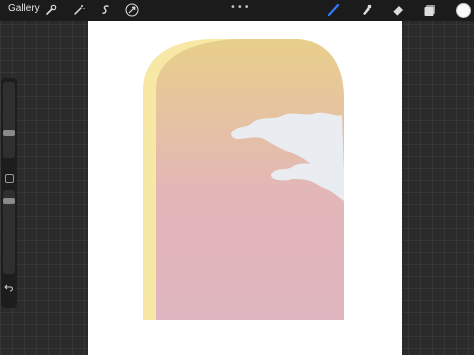 The image size is (474, 355). I want to click on left-sidebar, so click(9, 193).